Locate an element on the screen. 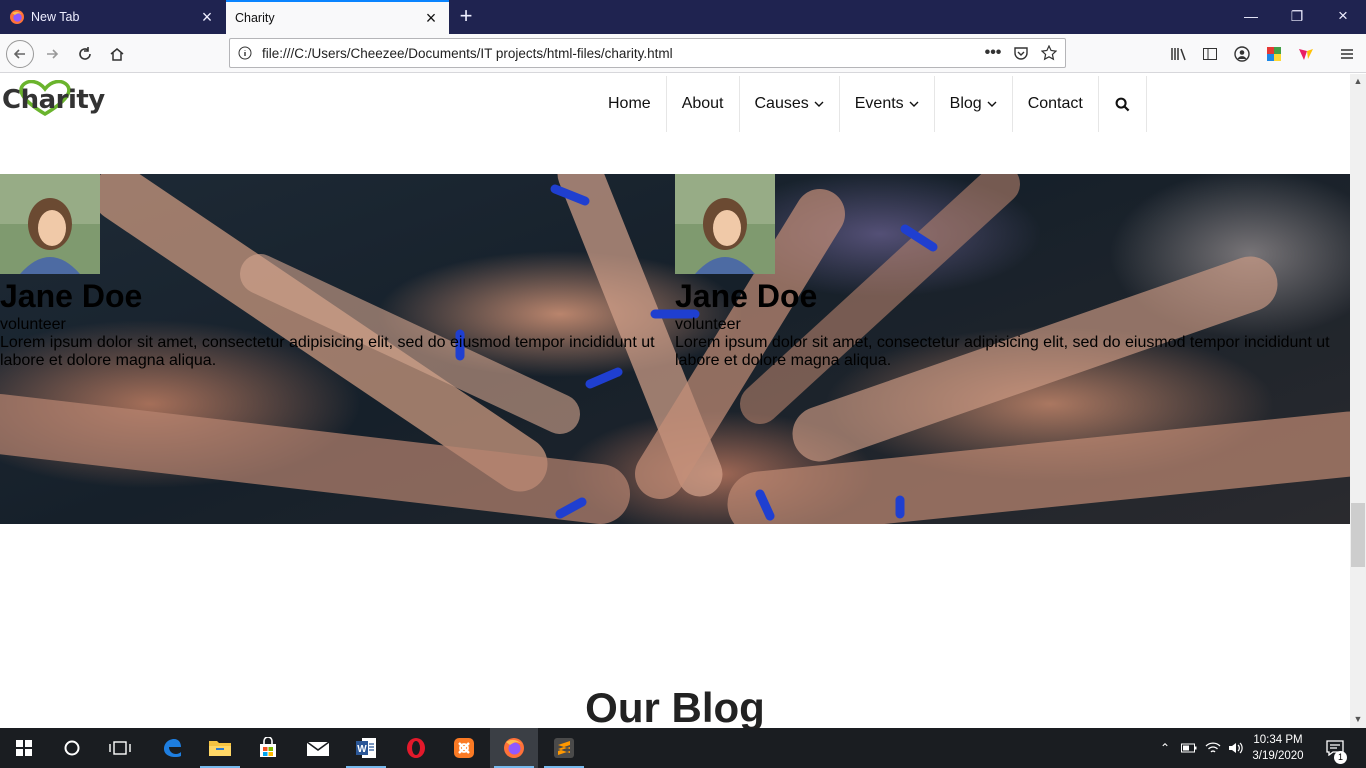  pocket-icon is located at coordinates (1021, 53).